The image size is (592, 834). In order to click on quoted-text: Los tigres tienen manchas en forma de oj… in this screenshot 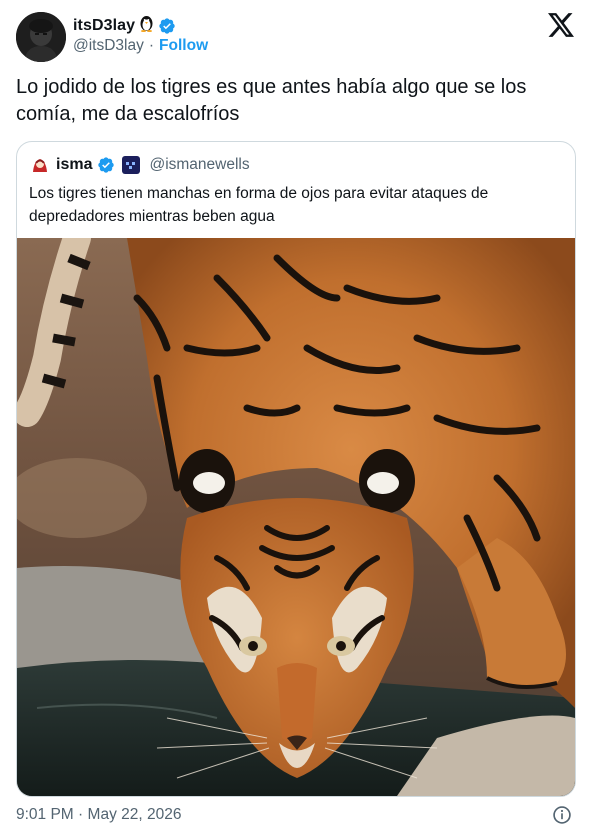, I will do `click(259, 205)`.